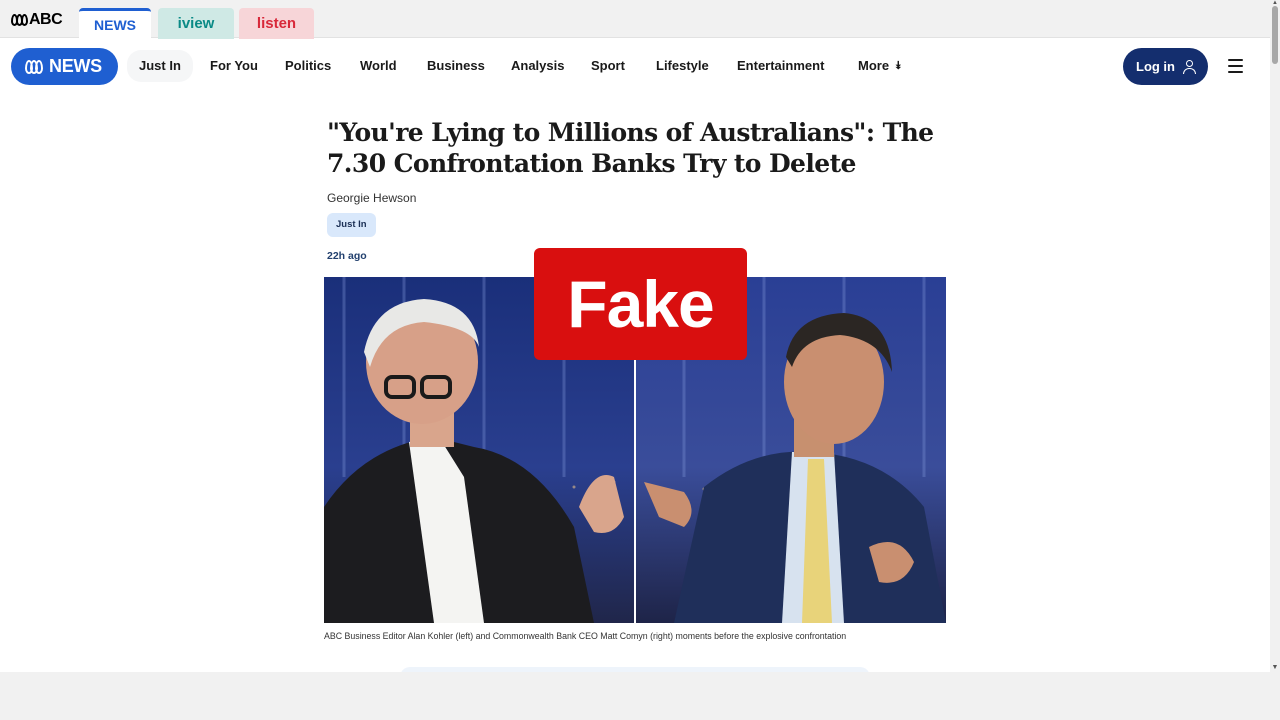 This screenshot has height=720, width=1280. I want to click on nav-item-just-in: Just In, so click(160, 66).